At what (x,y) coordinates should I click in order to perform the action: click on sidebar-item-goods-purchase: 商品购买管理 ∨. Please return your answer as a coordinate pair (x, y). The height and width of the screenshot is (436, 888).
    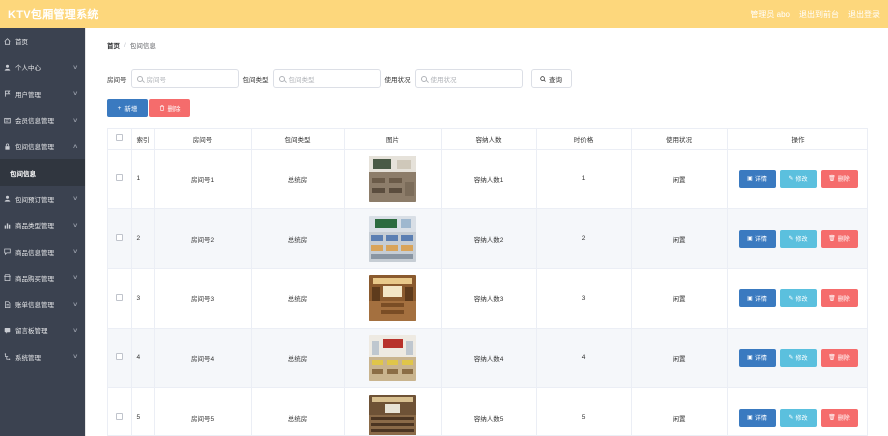
    Looking at the image, I should click on (42, 278).